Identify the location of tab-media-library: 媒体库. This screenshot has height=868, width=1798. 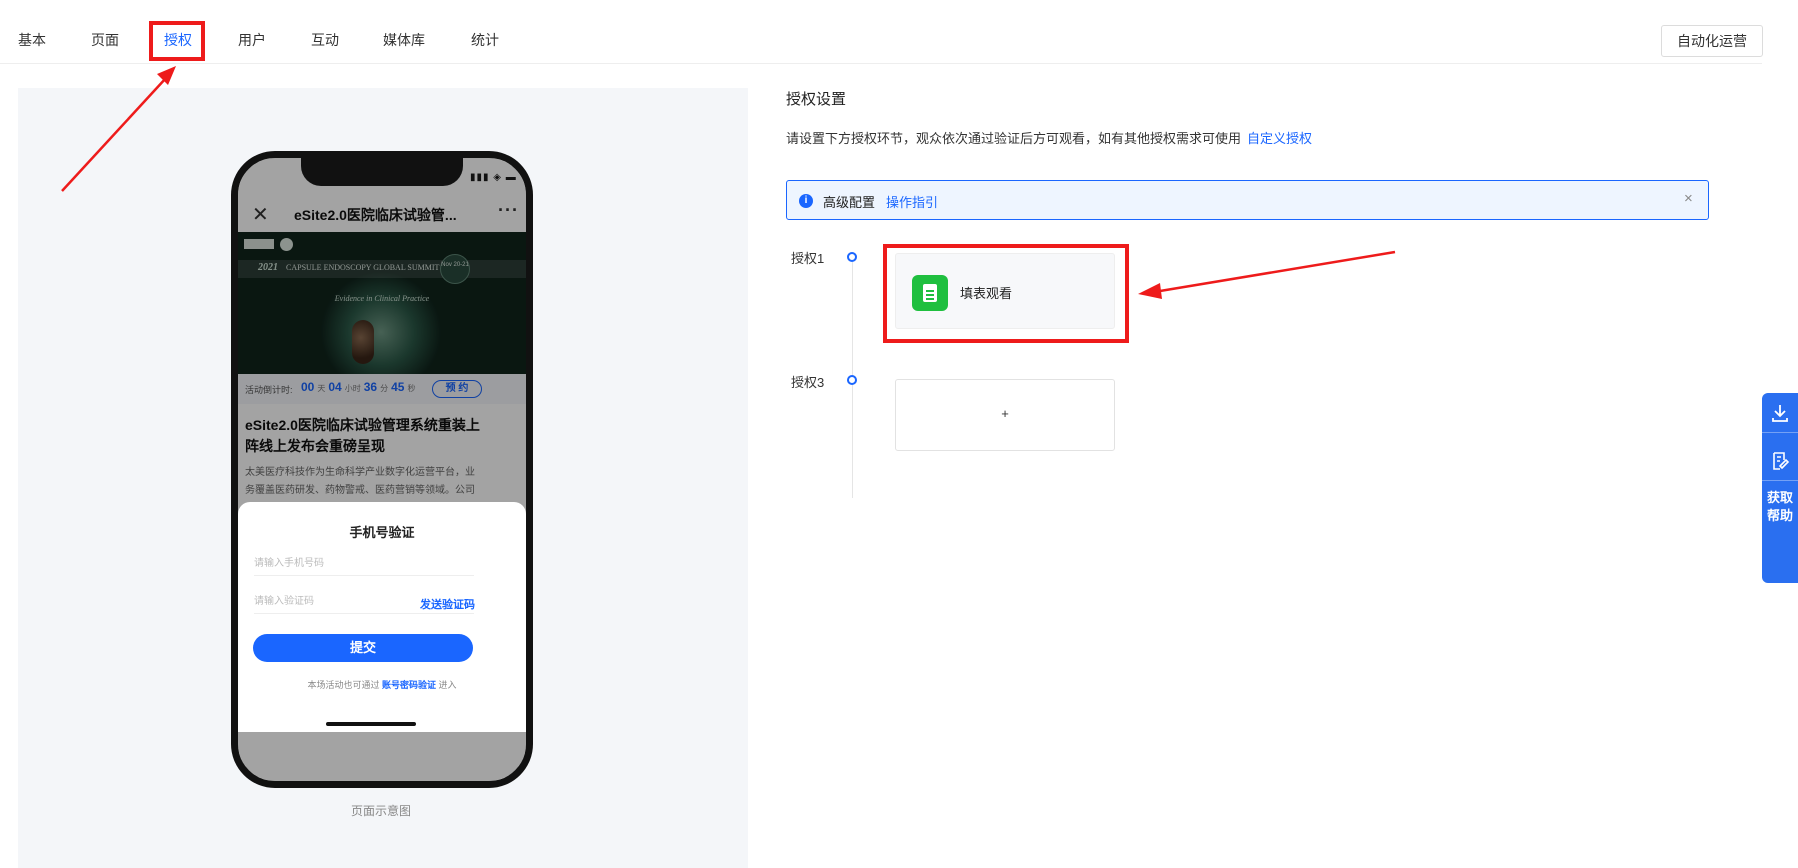
(404, 40).